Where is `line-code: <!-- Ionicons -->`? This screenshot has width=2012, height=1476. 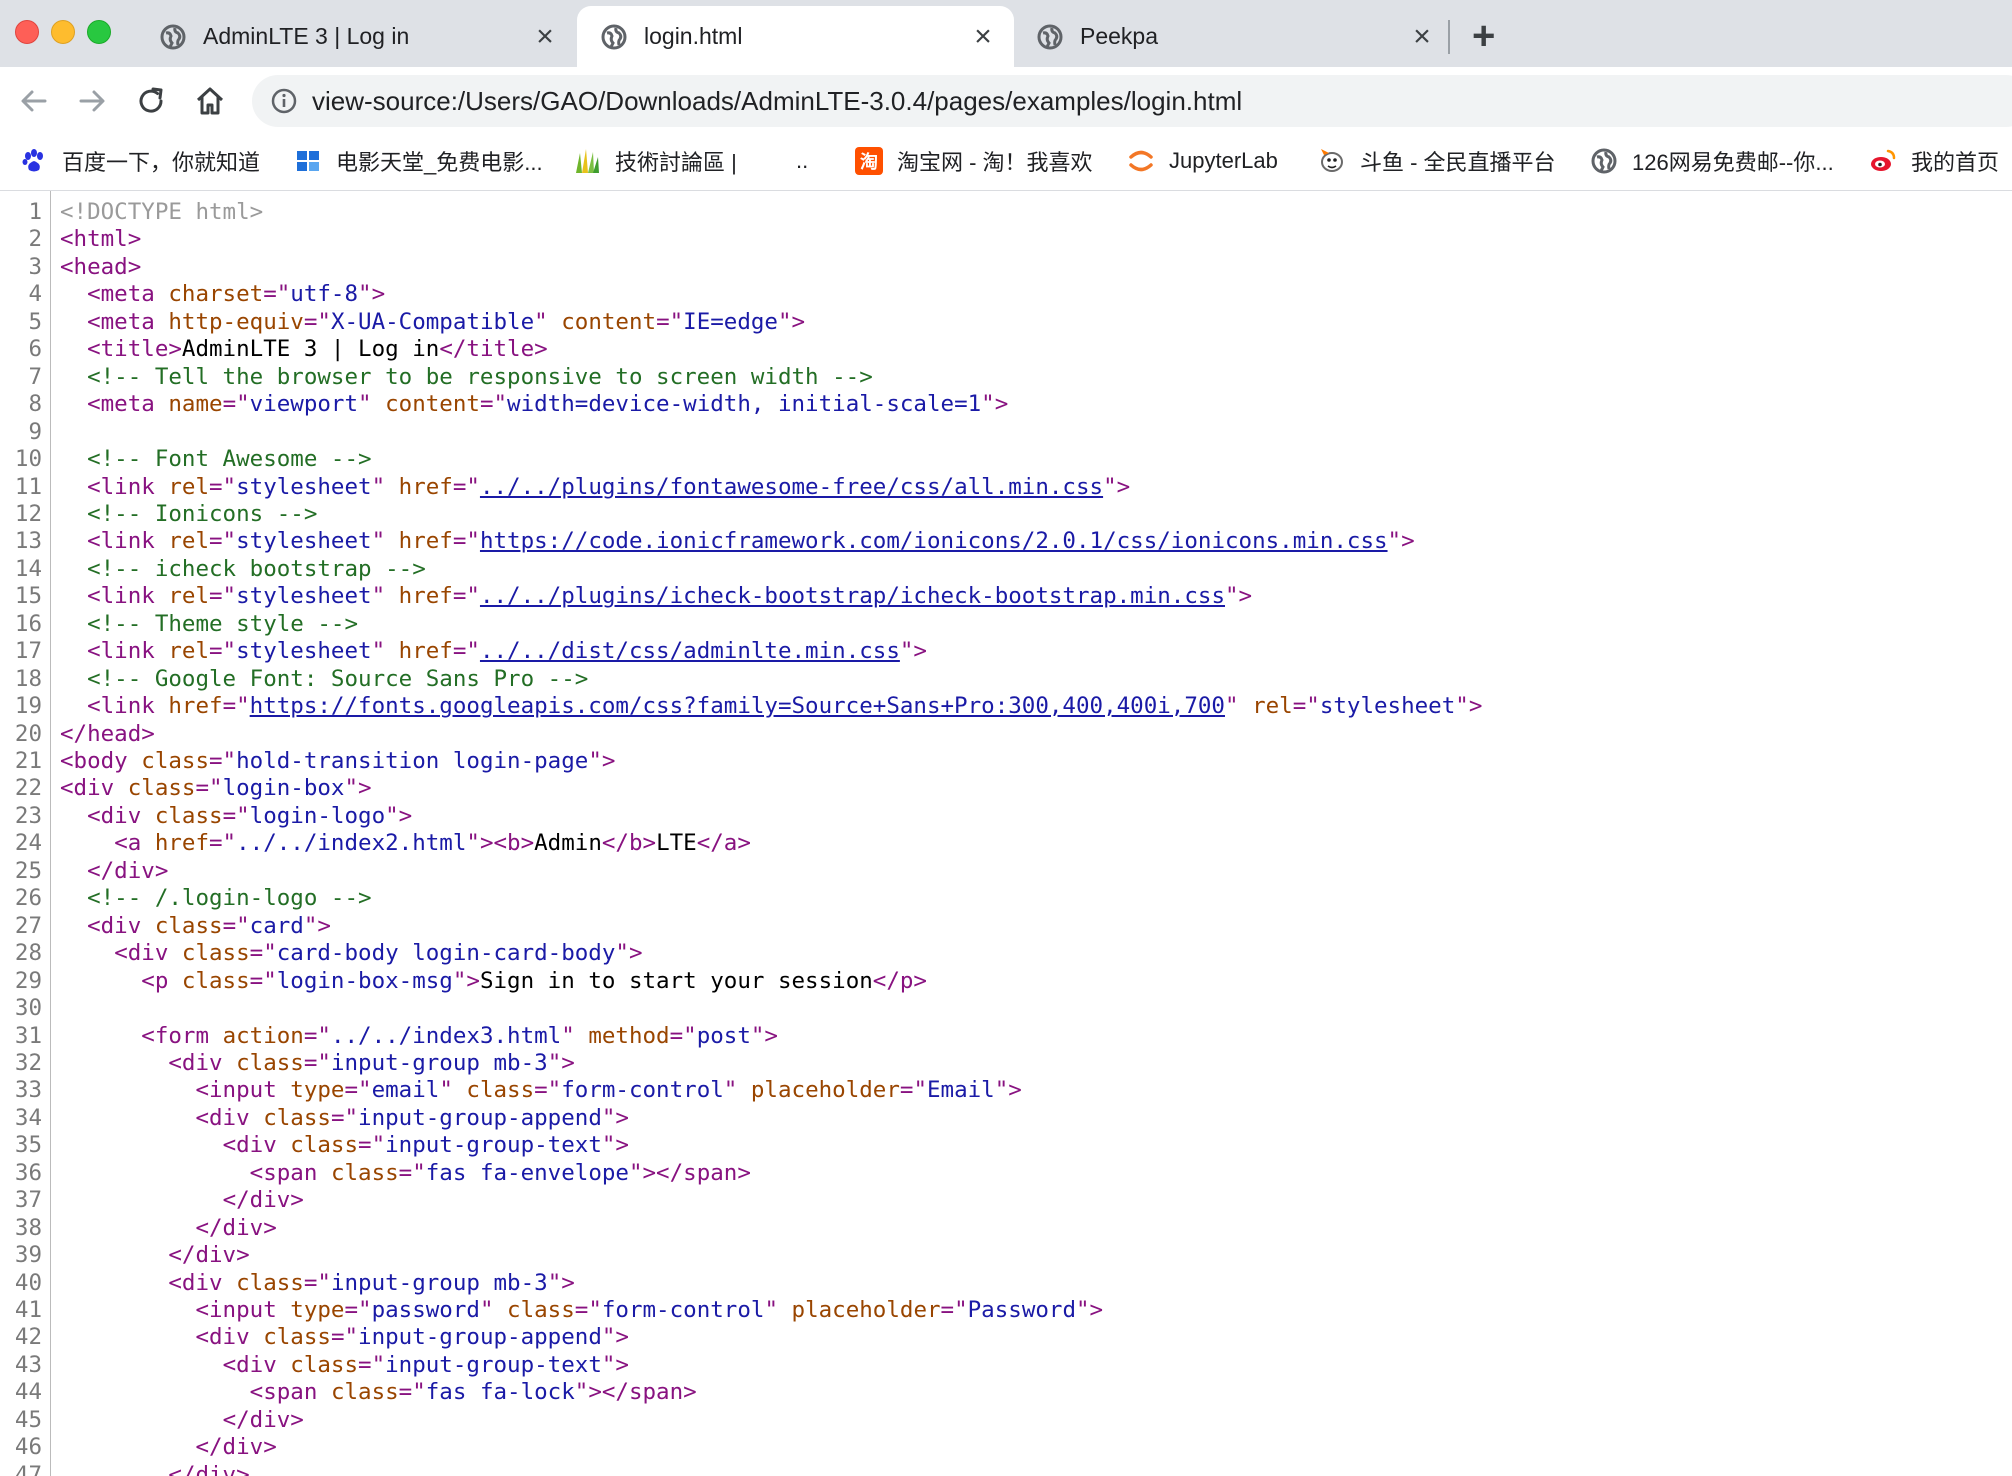 line-code: <!-- Ionicons --> is located at coordinates (188, 514).